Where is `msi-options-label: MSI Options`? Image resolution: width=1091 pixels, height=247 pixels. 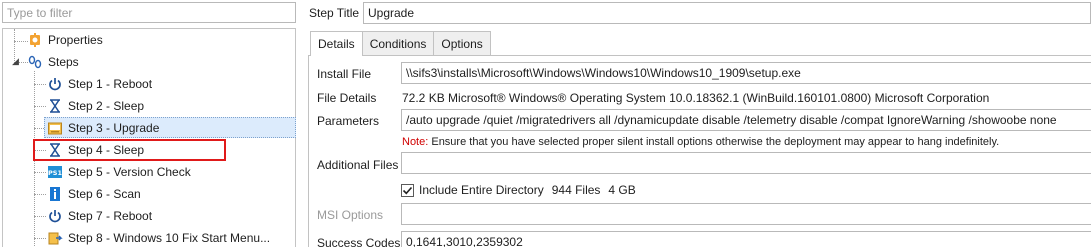
msi-options-label: MSI Options is located at coordinates (350, 215).